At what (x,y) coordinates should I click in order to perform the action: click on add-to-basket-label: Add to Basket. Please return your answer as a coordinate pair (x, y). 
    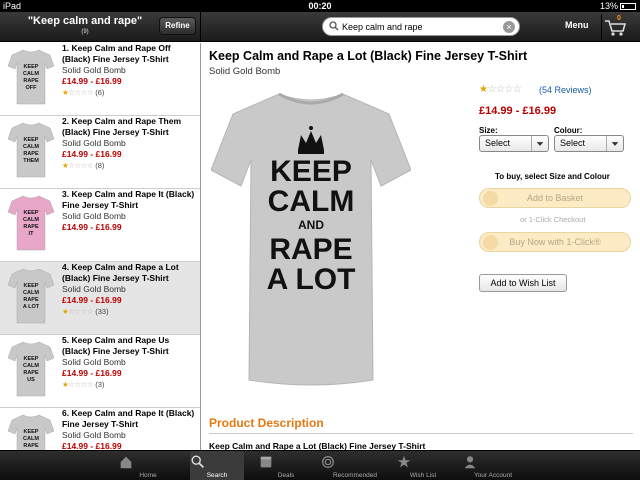
    Looking at the image, I should click on (555, 198).